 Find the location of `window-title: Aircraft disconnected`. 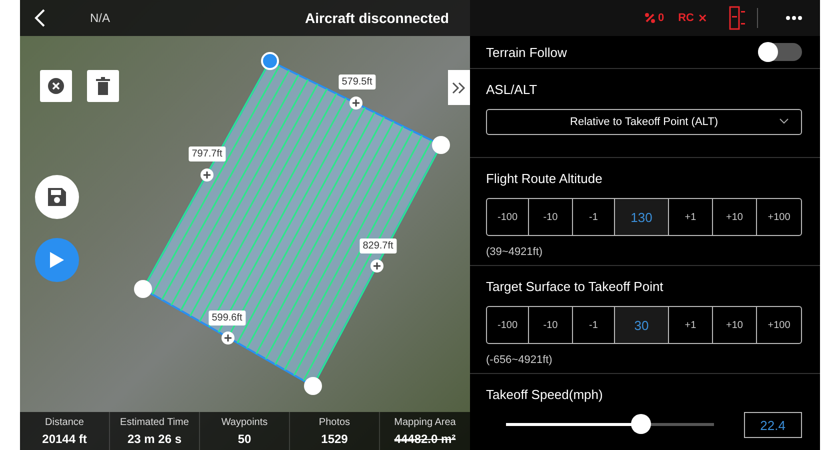

window-title: Aircraft disconnected is located at coordinates (377, 18).